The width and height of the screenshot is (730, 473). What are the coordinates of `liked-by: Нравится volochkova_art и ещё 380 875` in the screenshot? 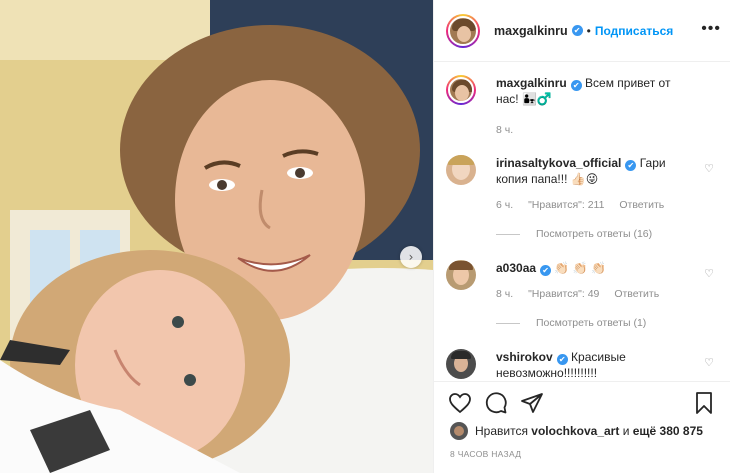 It's located at (576, 431).